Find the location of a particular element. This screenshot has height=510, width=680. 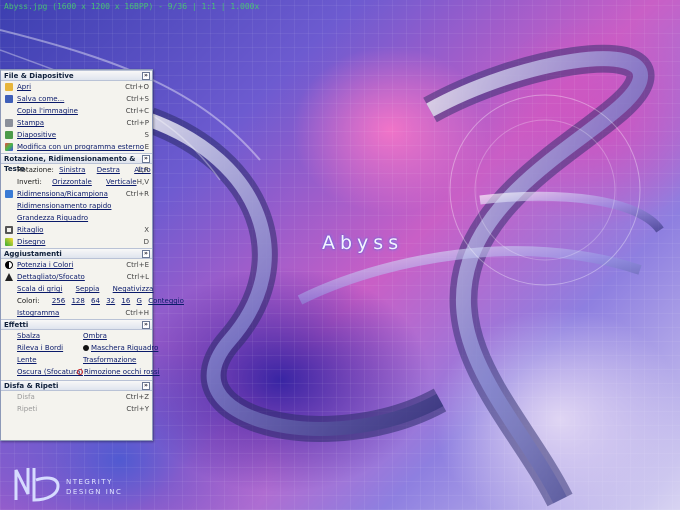

section-file-title: File & Diapositive is located at coordinates (39, 76).